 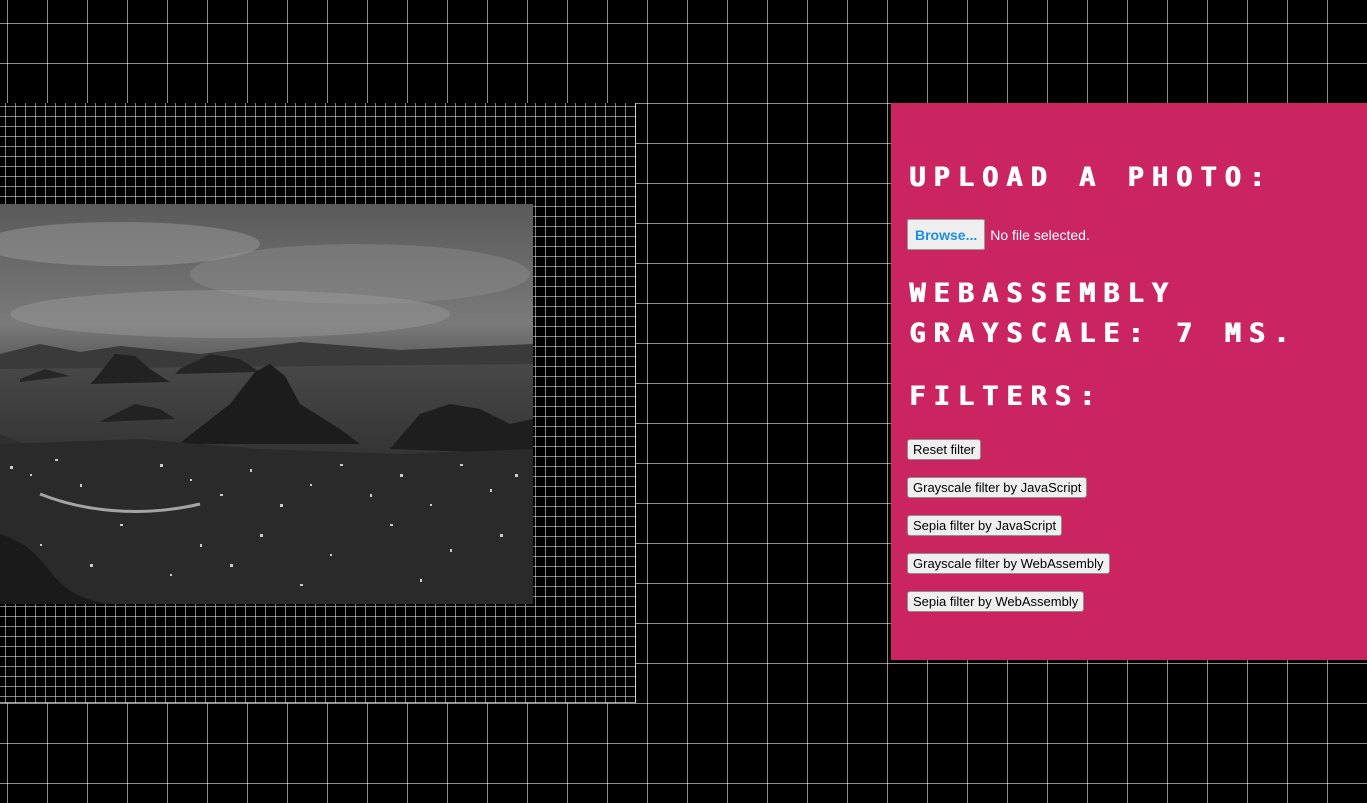 What do you see at coordinates (1091, 177) in the screenshot?
I see `upload-heading: Upload a photo:` at bounding box center [1091, 177].